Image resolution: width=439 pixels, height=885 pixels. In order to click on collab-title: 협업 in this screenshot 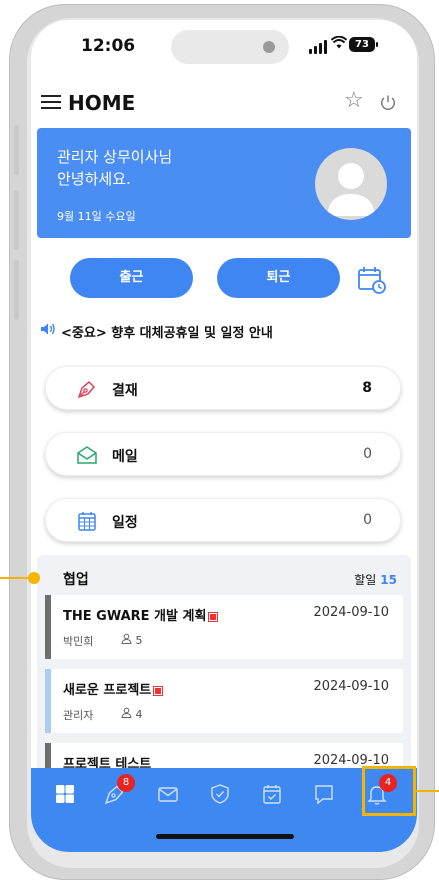, I will do `click(76, 580)`.